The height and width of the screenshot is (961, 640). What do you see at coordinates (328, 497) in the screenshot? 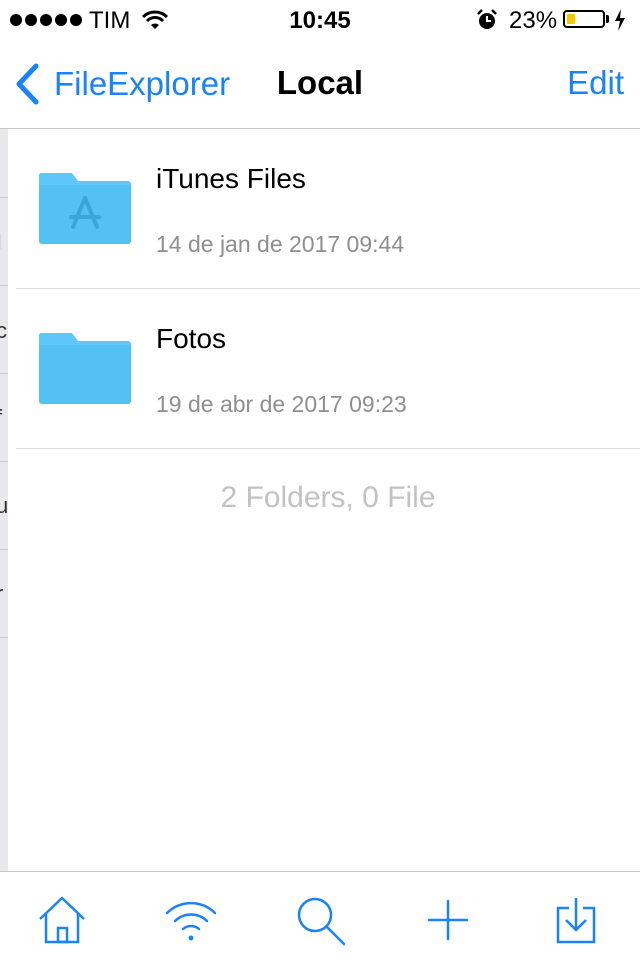
I see `item-count-summary: 2 Folders, 0 File` at bounding box center [328, 497].